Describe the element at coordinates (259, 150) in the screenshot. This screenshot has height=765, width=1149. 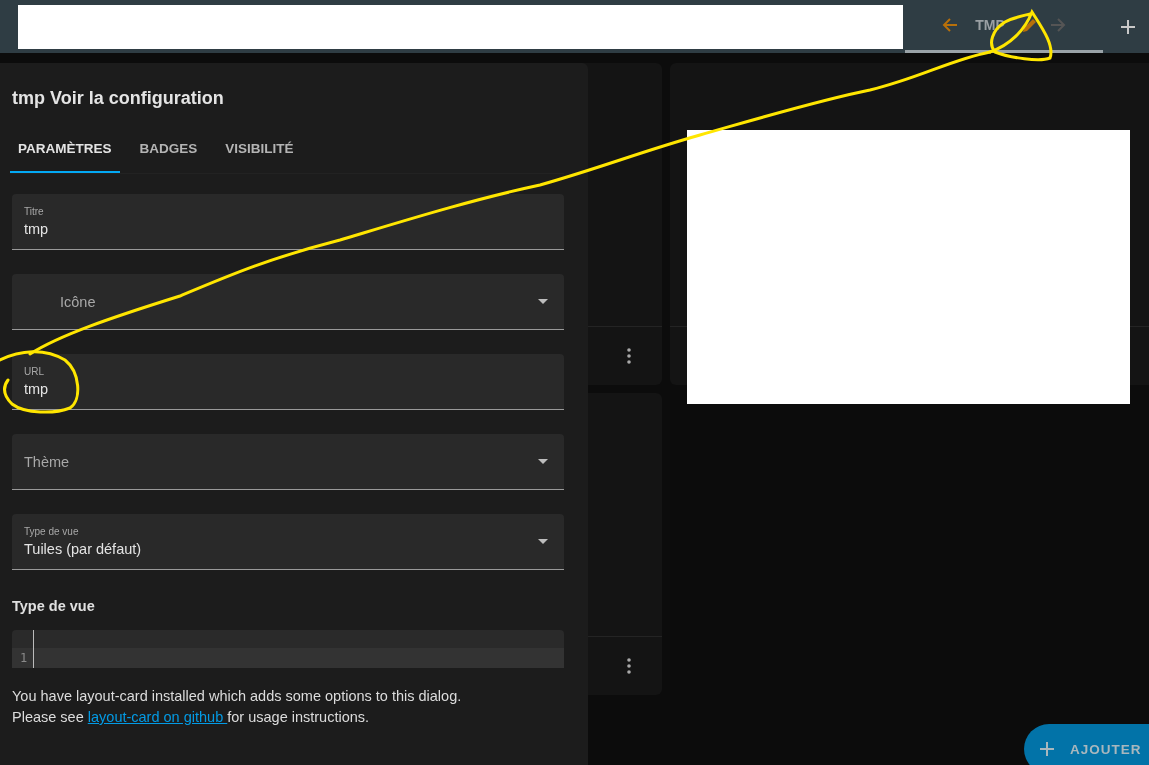
I see `tab: VISIBILITÉ` at that location.